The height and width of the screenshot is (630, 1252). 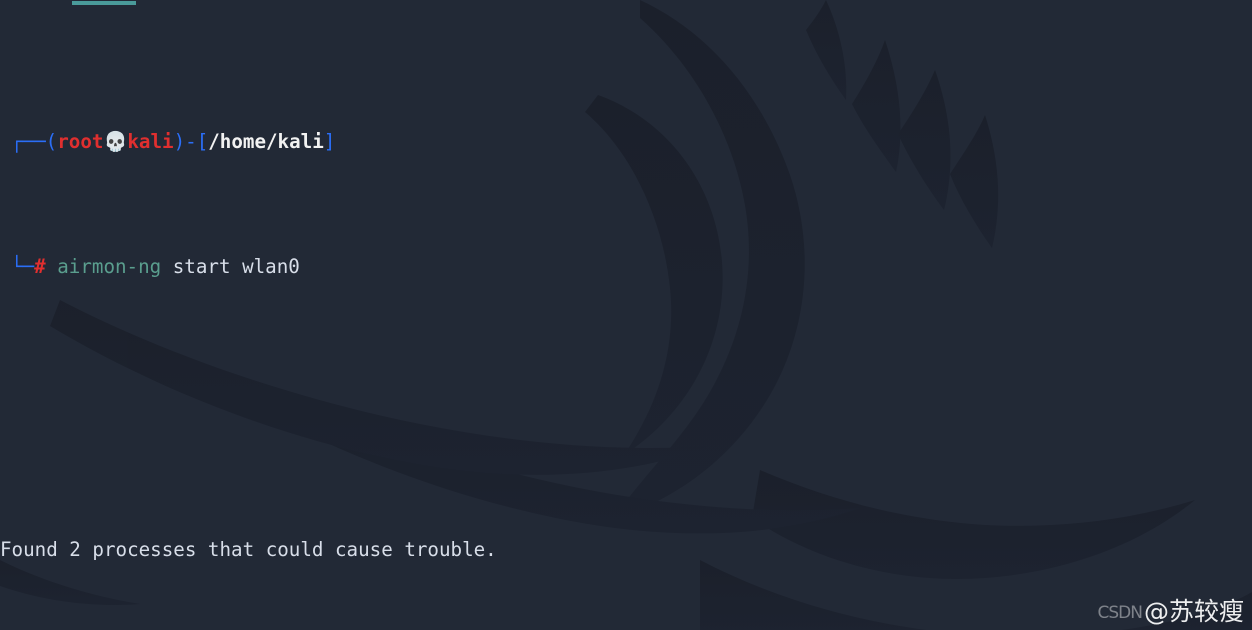 What do you see at coordinates (445, 266) in the screenshot?
I see `prompt-line-command: └─# airmon-ng start wlan0` at bounding box center [445, 266].